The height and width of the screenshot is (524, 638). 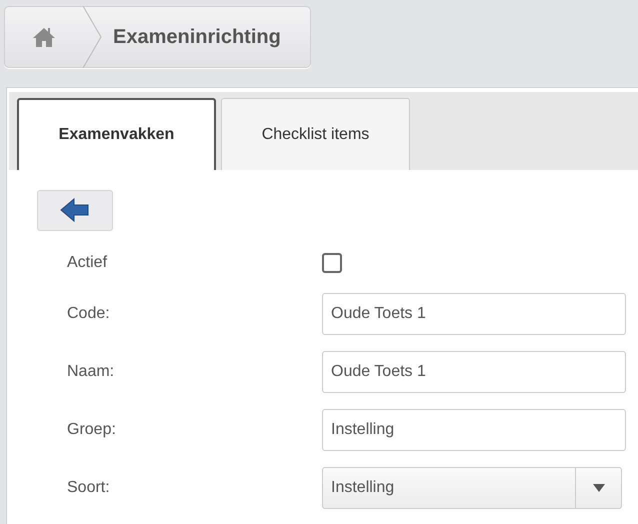 I want to click on checkbox, so click(x=332, y=263).